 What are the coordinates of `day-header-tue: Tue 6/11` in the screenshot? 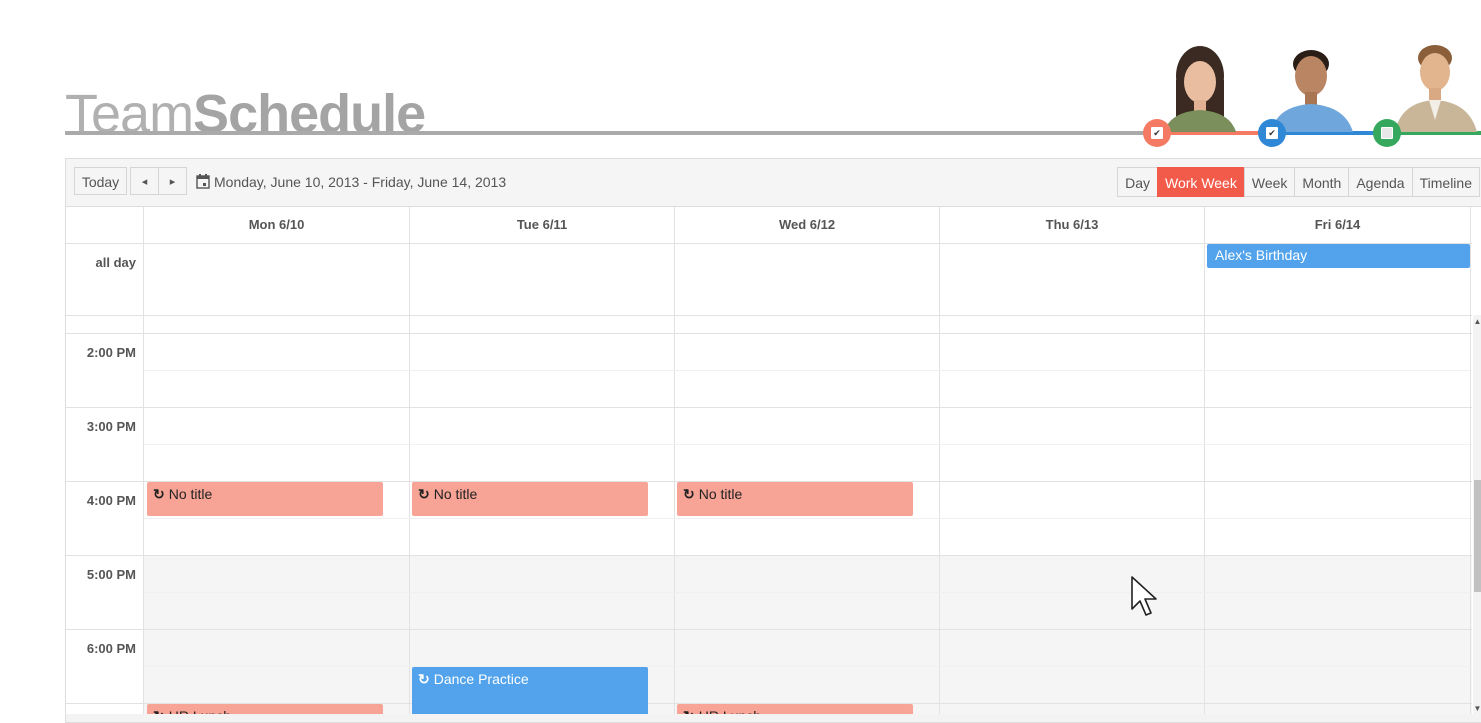 It's located at (542, 224).